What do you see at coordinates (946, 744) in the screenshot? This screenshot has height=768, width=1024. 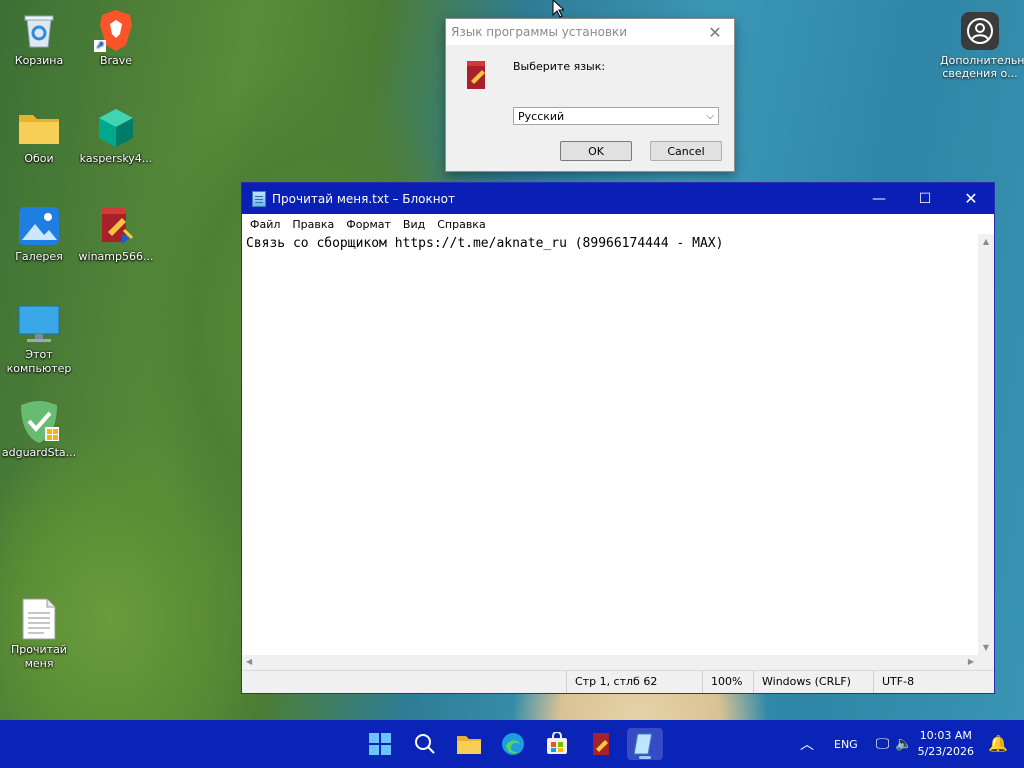 I see `taskbar-clock: 10:03 AM 5/23/2026` at bounding box center [946, 744].